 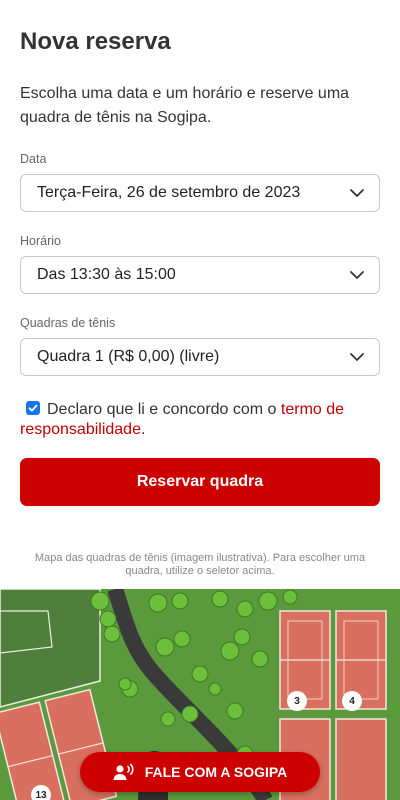 I want to click on time-select: Das 13:30 às 15:00, so click(x=200, y=275).